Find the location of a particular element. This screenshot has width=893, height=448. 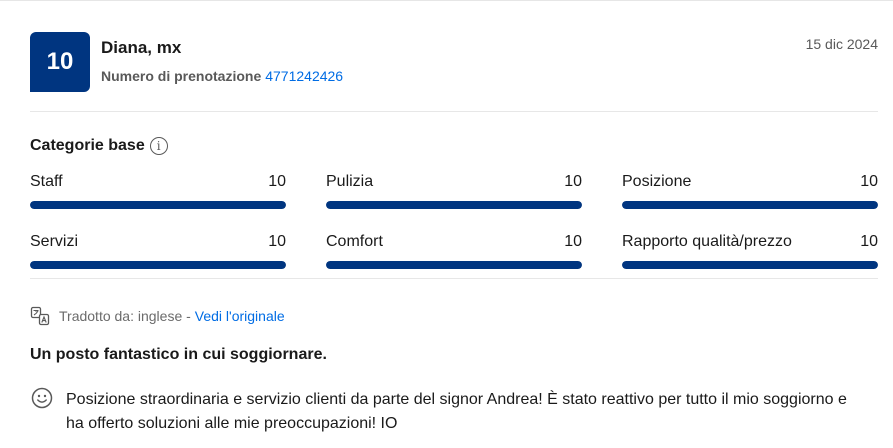

categories-title: Categorie base i is located at coordinates (99, 146).